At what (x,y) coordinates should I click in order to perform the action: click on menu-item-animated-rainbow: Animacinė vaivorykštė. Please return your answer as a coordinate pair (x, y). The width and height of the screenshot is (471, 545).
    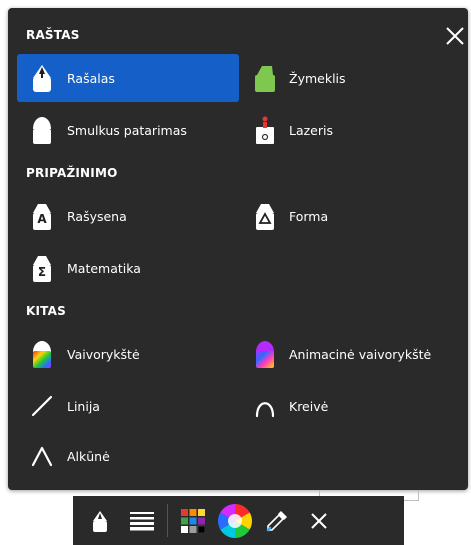
    Looking at the image, I should click on (357, 354).